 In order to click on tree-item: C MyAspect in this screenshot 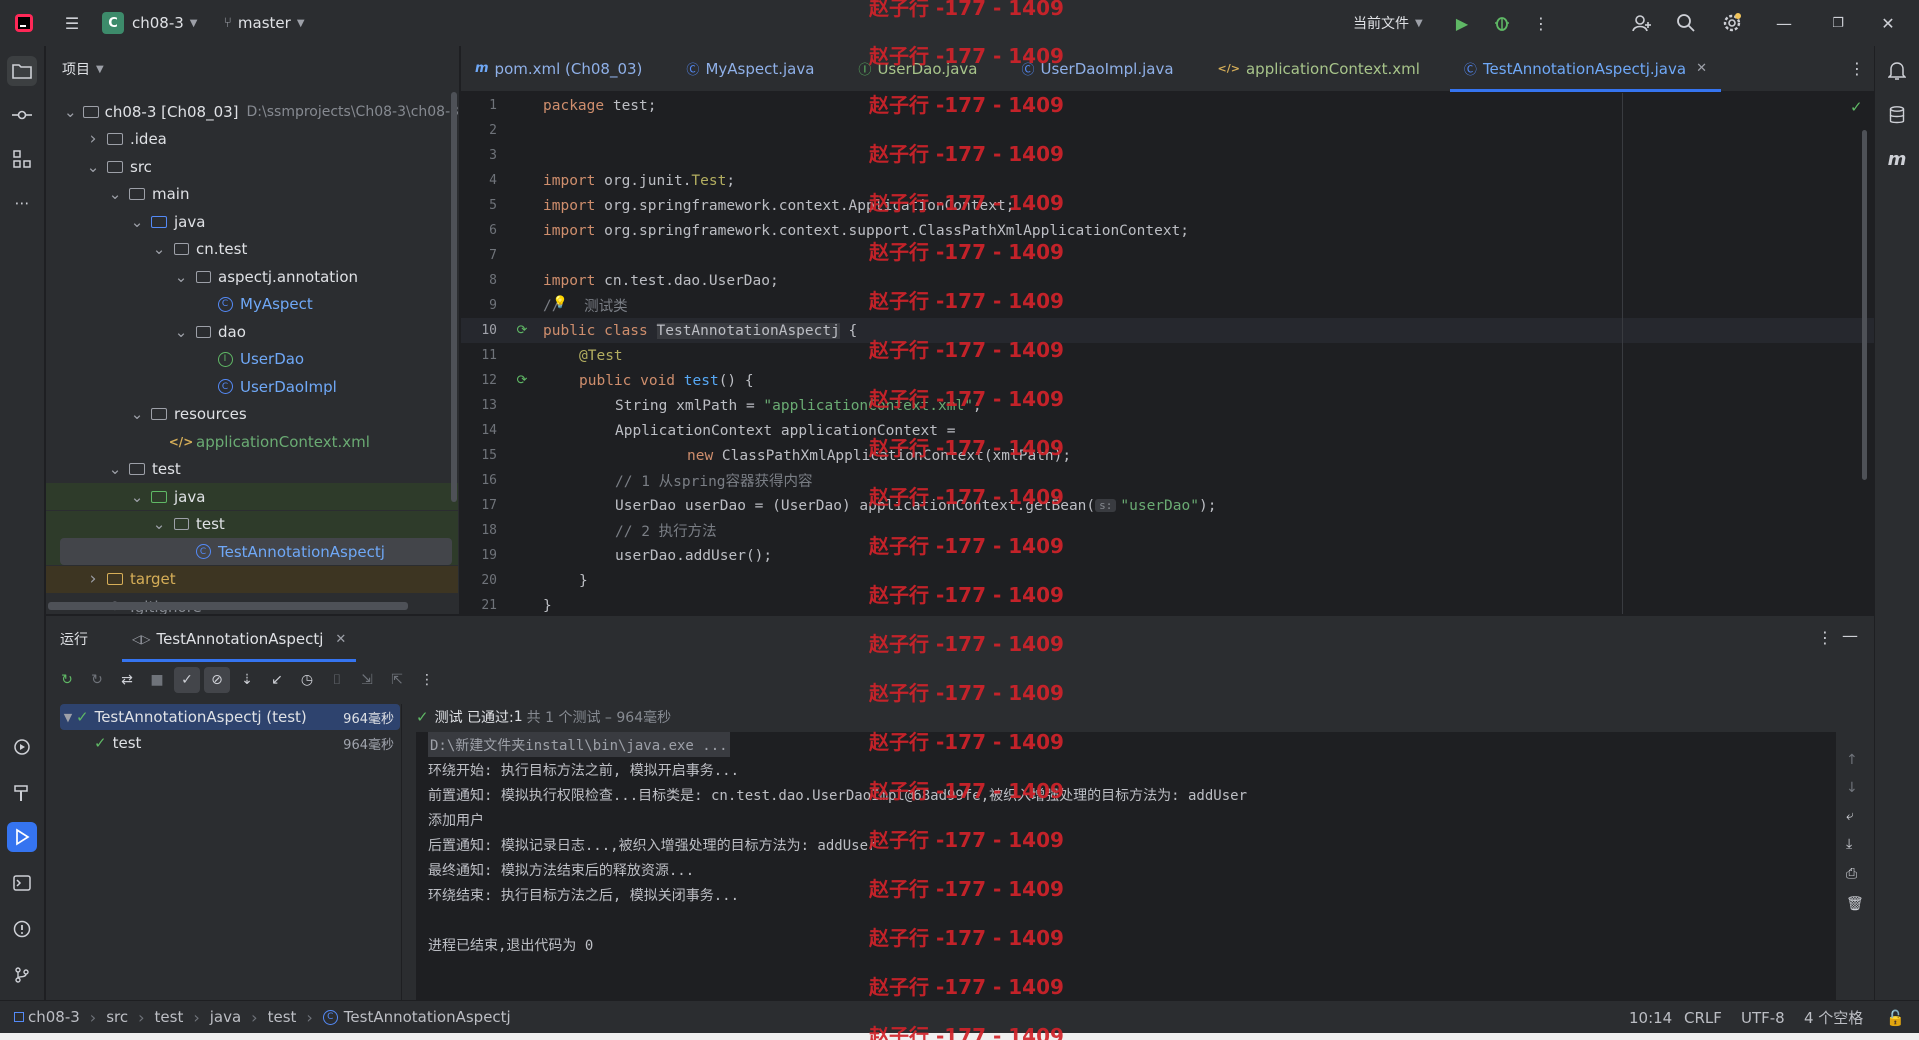, I will do `click(252, 304)`.